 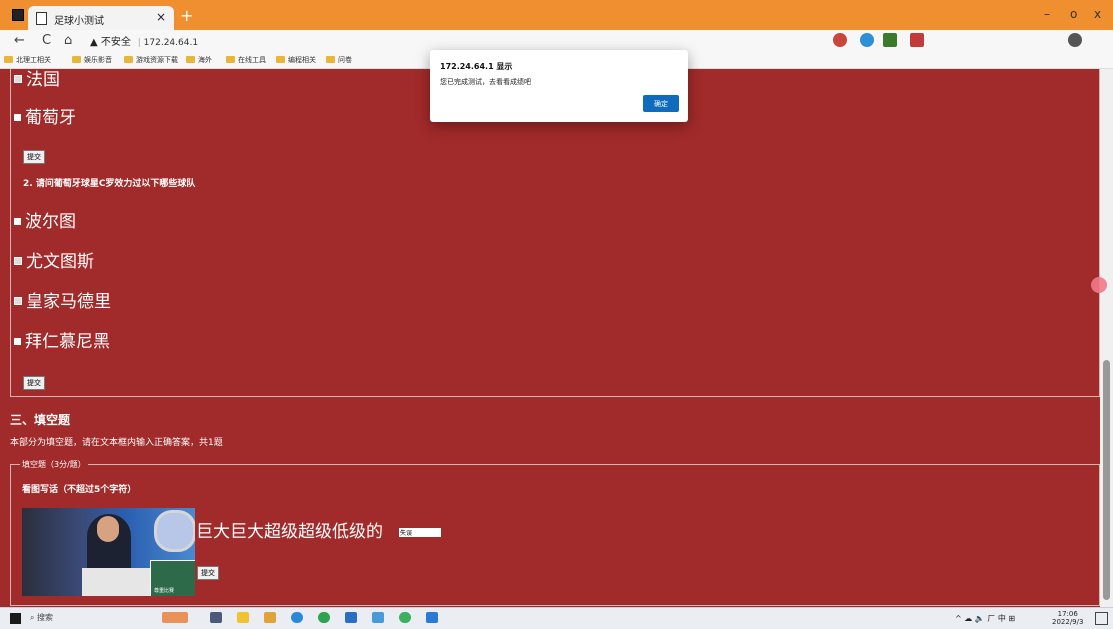 What do you see at coordinates (661, 103) in the screenshot?
I see `dialog-ok-button: 确定` at bounding box center [661, 103].